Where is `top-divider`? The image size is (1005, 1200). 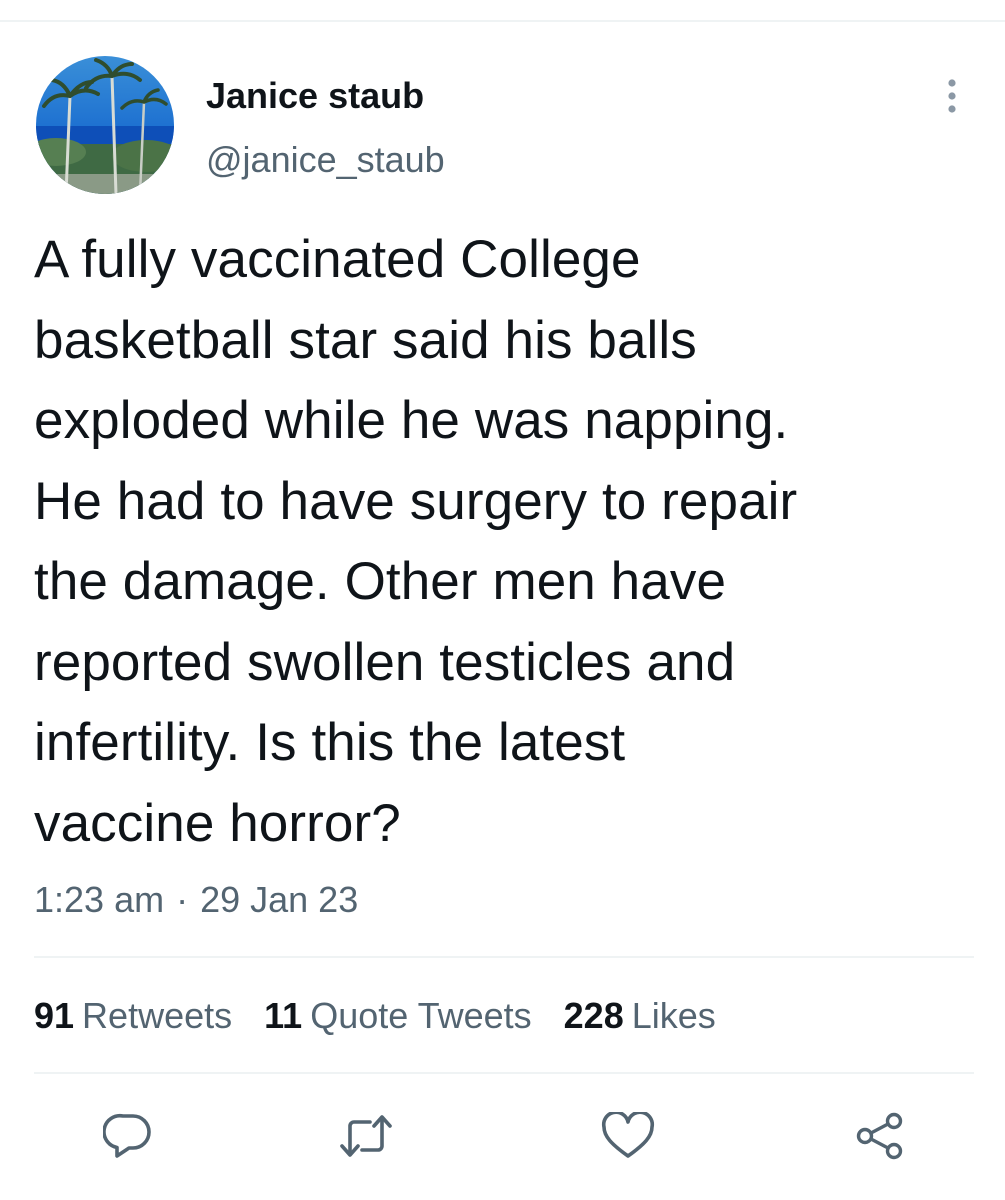
top-divider is located at coordinates (502, 21).